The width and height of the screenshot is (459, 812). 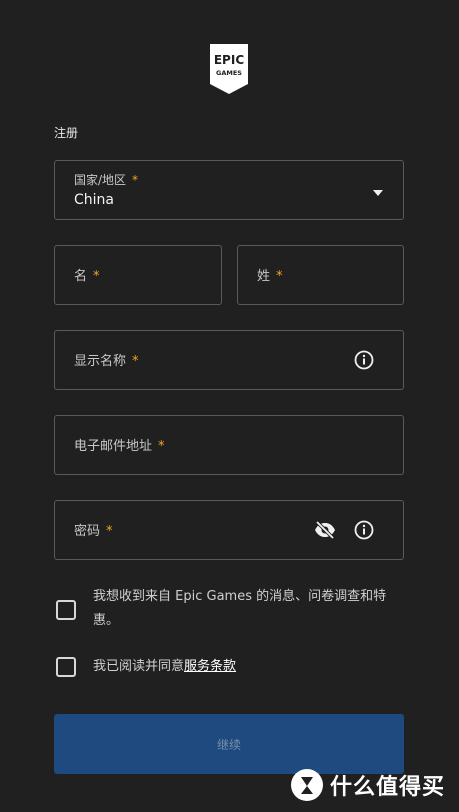 What do you see at coordinates (240, 608) in the screenshot?
I see `marketing-text: 我想收到来自 Epic Games 的消息、问卷调查和特惠。` at bounding box center [240, 608].